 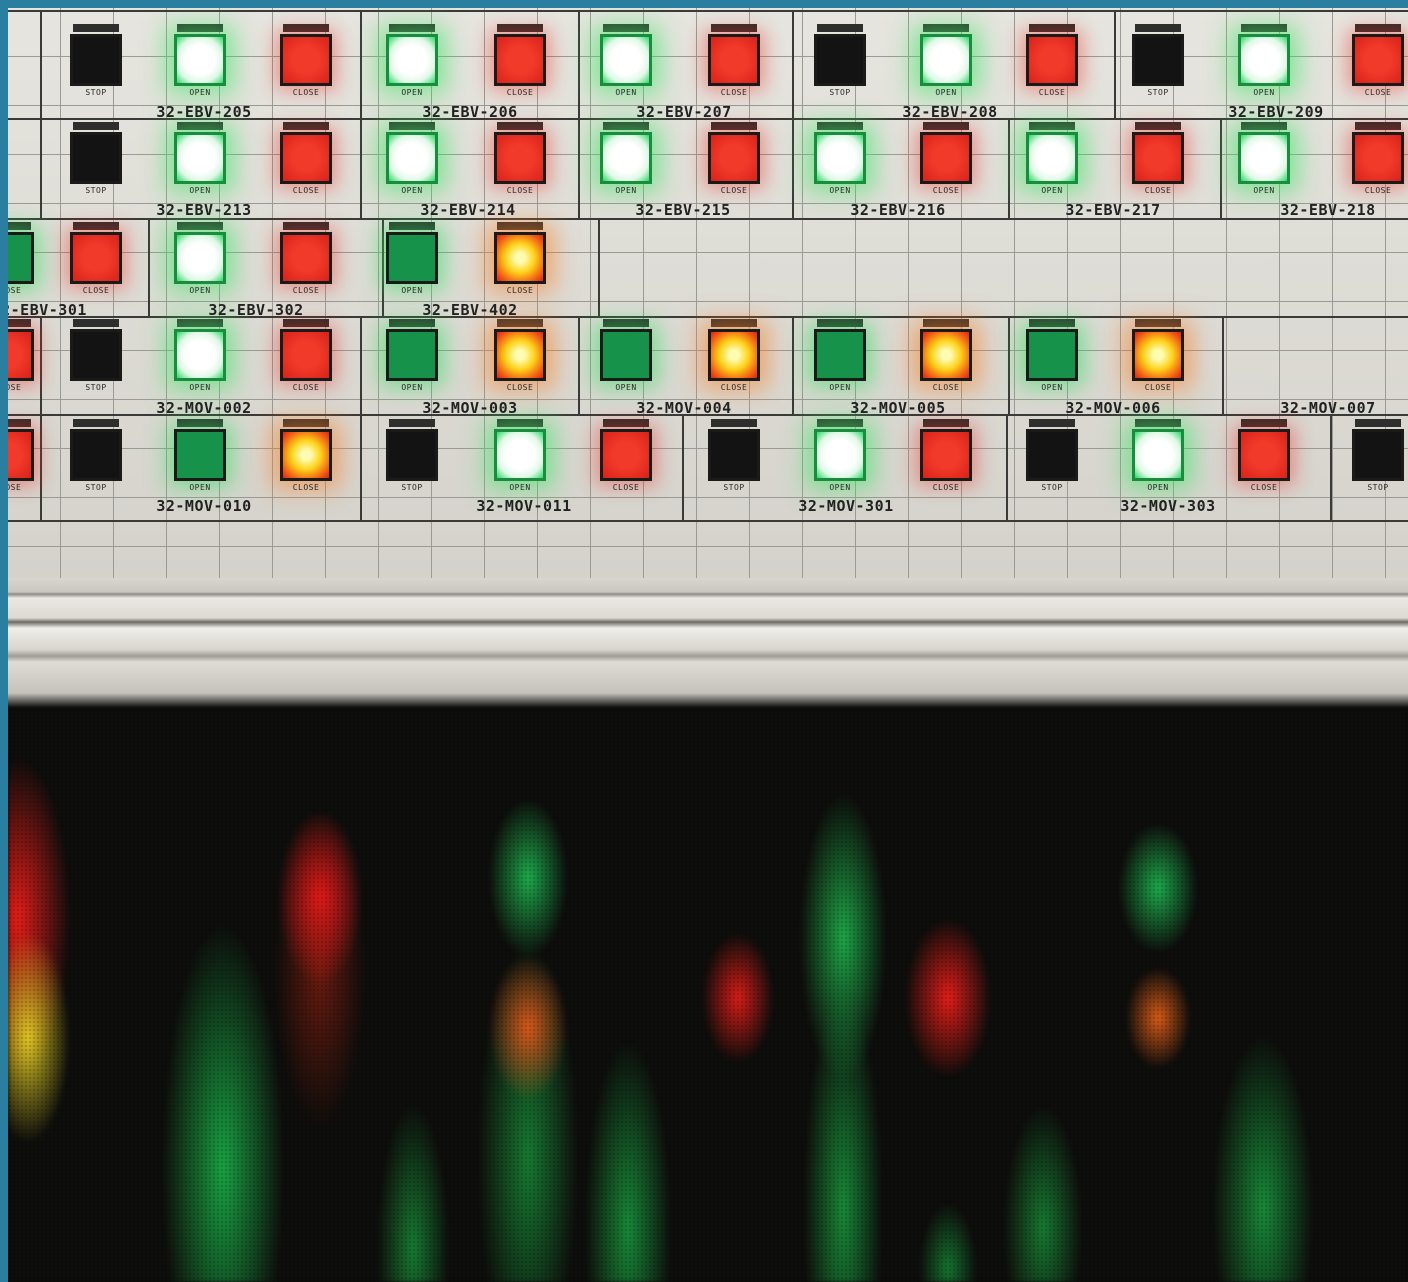 What do you see at coordinates (898, 210) in the screenshot?
I see `valve-label: 32-EBV-216` at bounding box center [898, 210].